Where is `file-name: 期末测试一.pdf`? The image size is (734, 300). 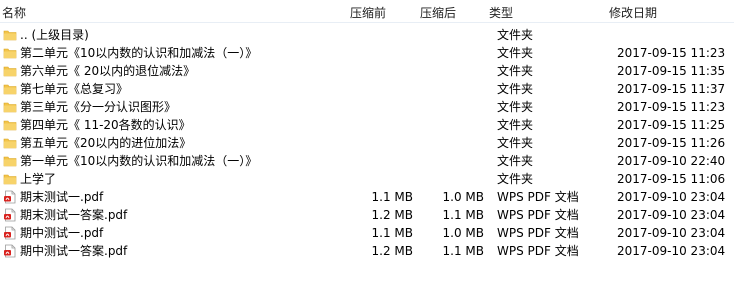
file-name: 期末测试一.pdf is located at coordinates (62, 197).